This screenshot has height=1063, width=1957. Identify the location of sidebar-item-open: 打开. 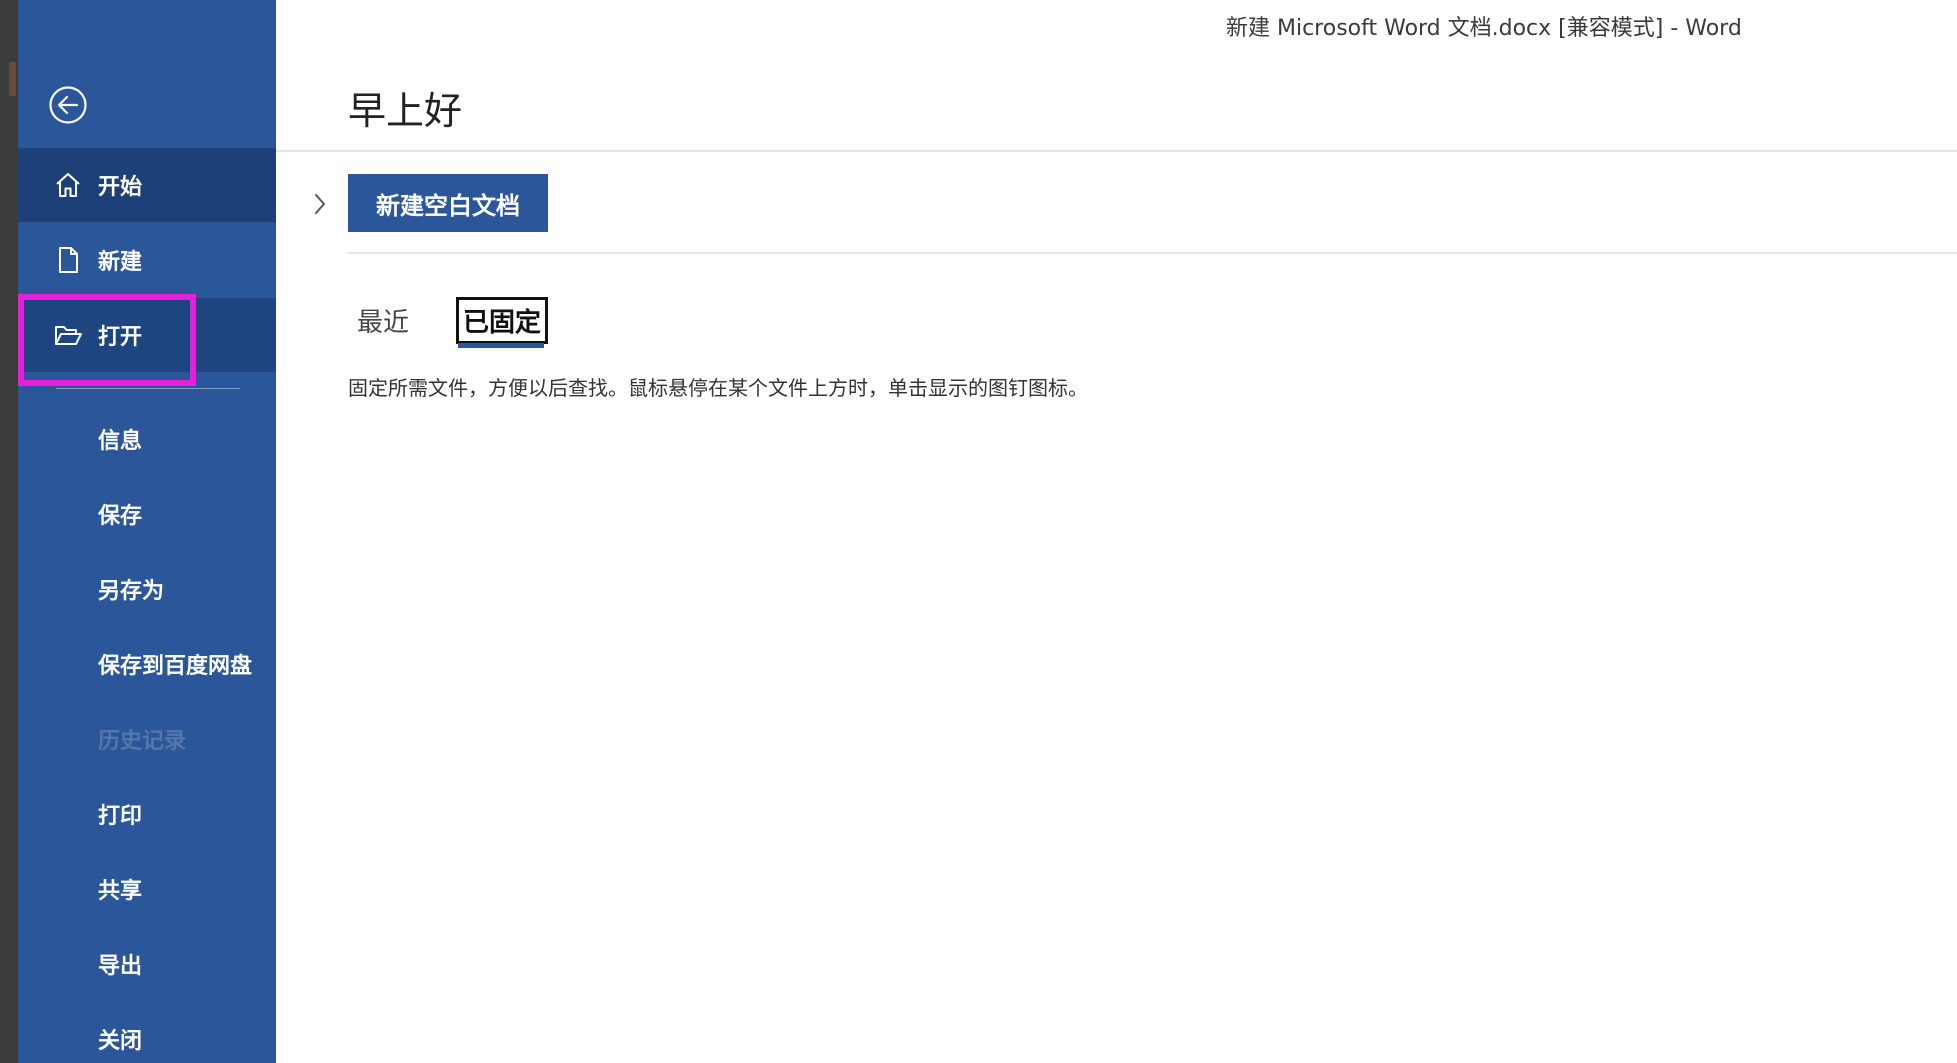
(147, 335).